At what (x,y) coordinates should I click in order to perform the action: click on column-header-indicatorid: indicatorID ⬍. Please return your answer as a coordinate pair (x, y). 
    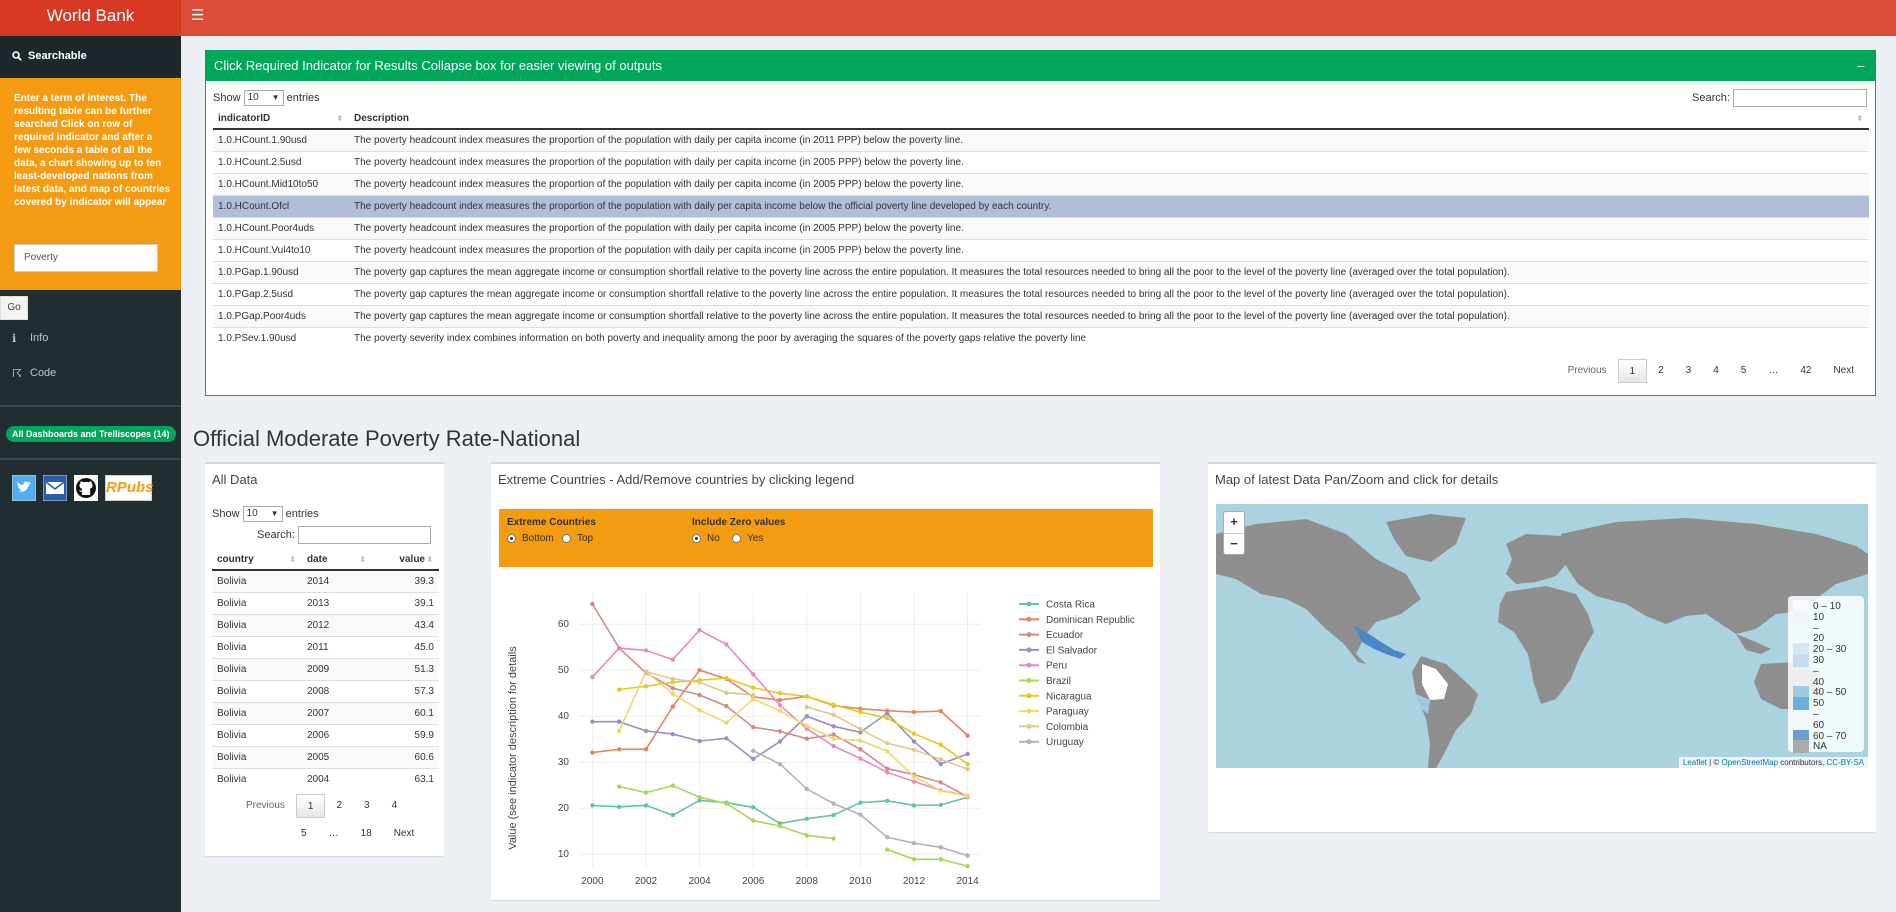
    Looking at the image, I should click on (281, 119).